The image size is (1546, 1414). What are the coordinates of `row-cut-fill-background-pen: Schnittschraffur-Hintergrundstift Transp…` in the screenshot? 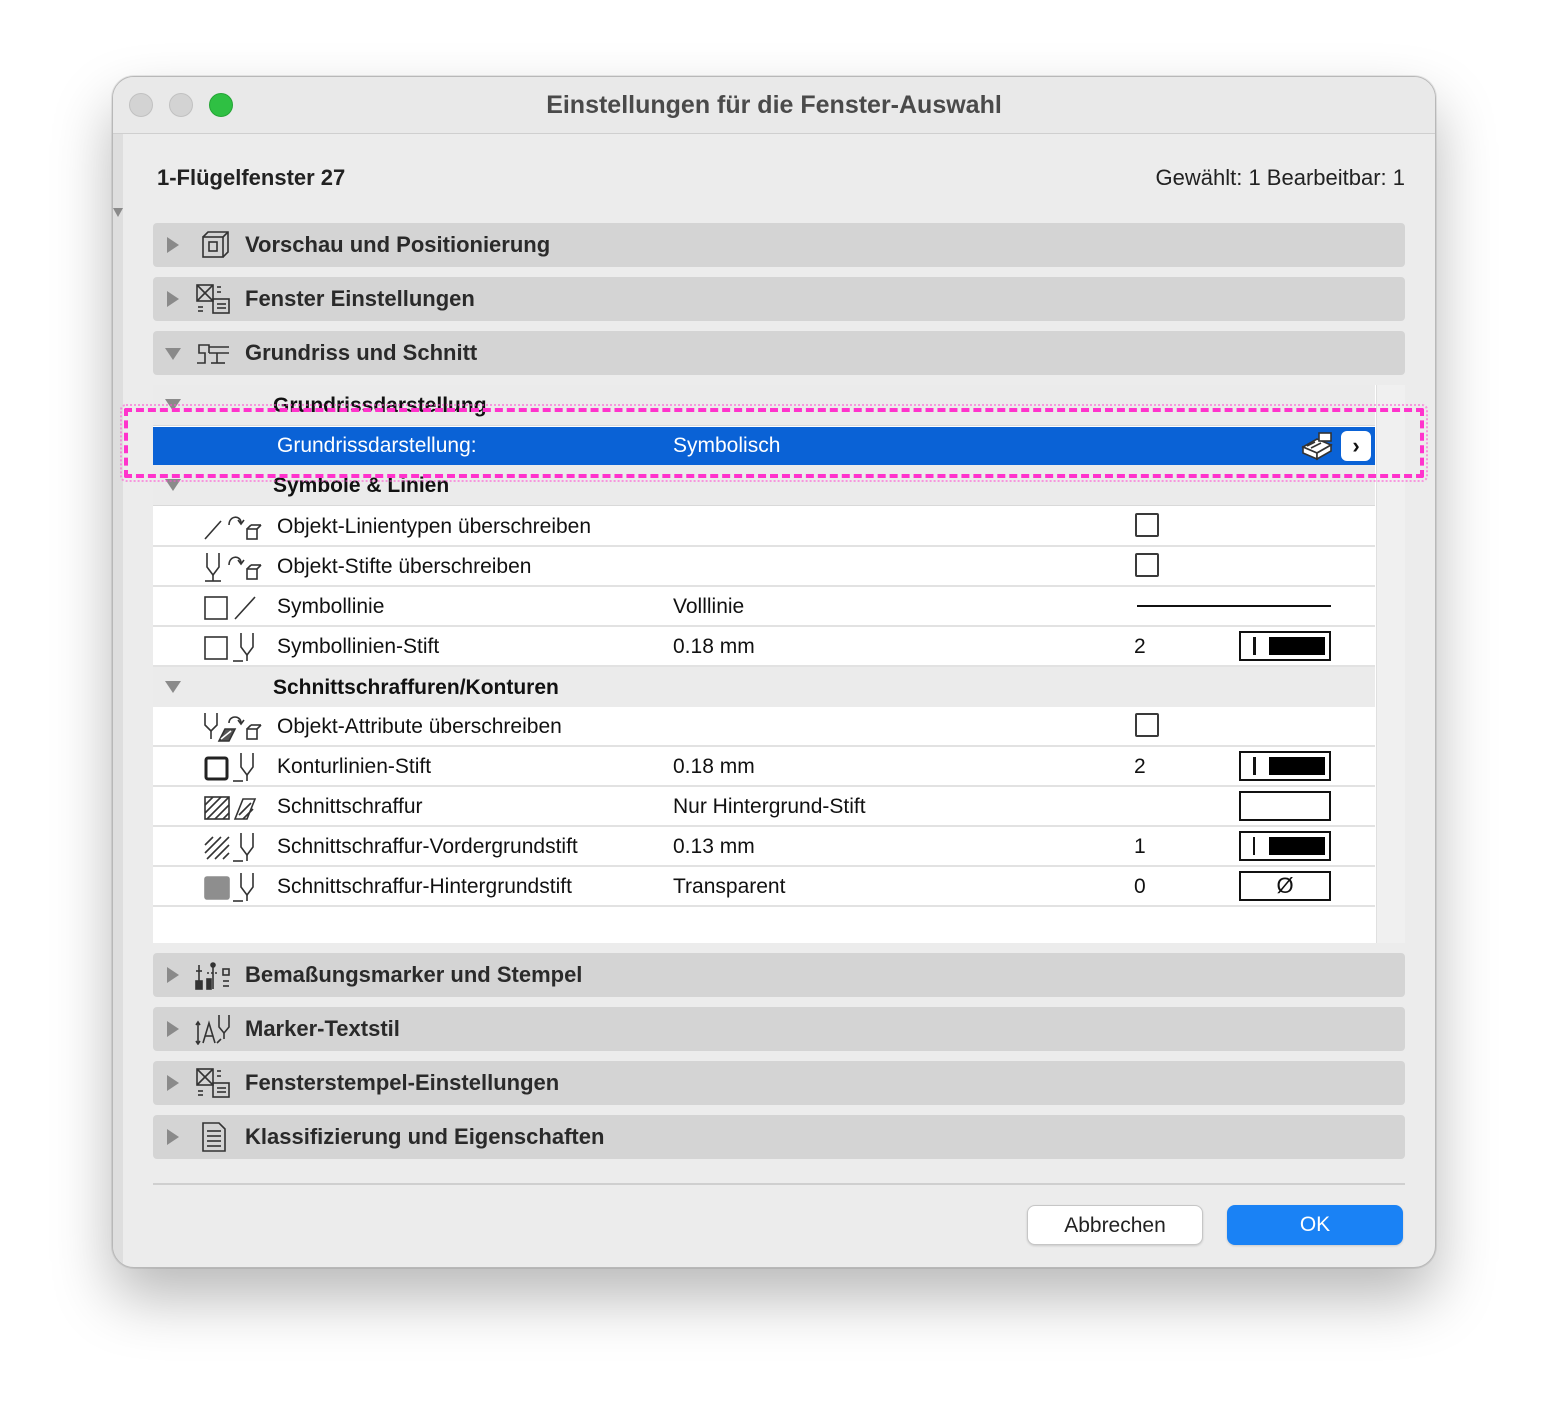 It's located at (764, 887).